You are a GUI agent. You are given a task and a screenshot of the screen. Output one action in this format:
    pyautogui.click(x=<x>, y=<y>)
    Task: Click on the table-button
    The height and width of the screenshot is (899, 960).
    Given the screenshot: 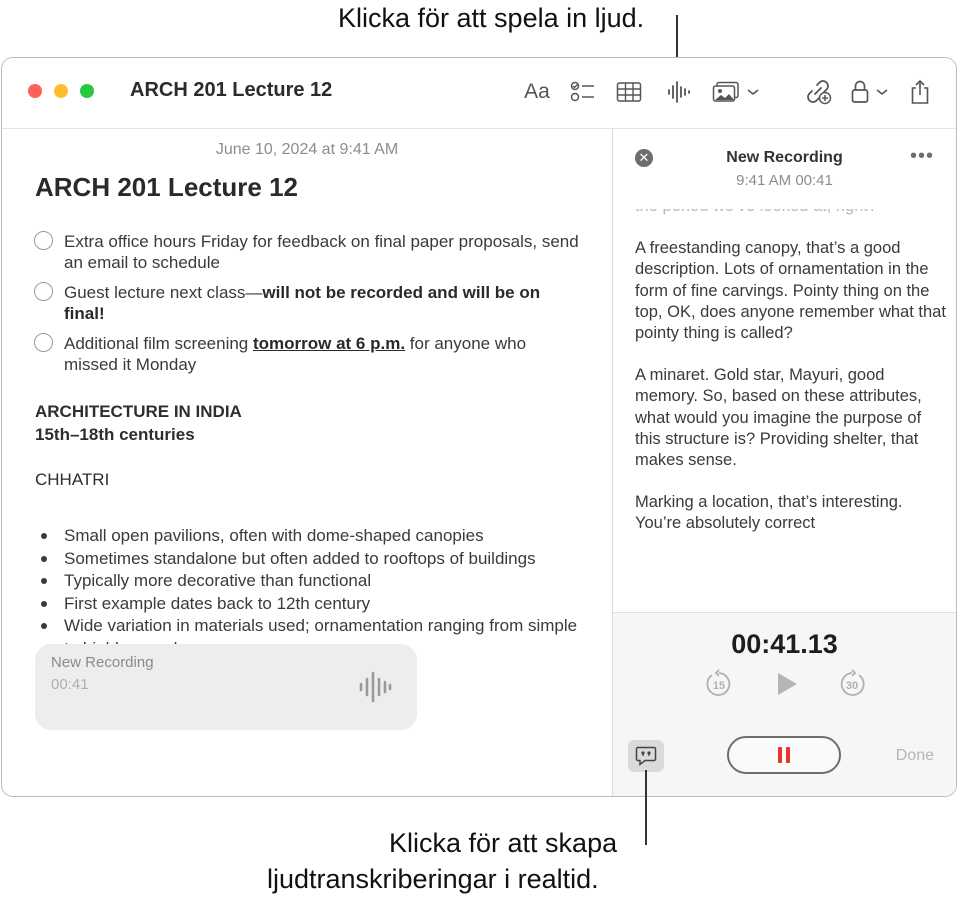 What is the action you would take?
    pyautogui.click(x=629, y=92)
    